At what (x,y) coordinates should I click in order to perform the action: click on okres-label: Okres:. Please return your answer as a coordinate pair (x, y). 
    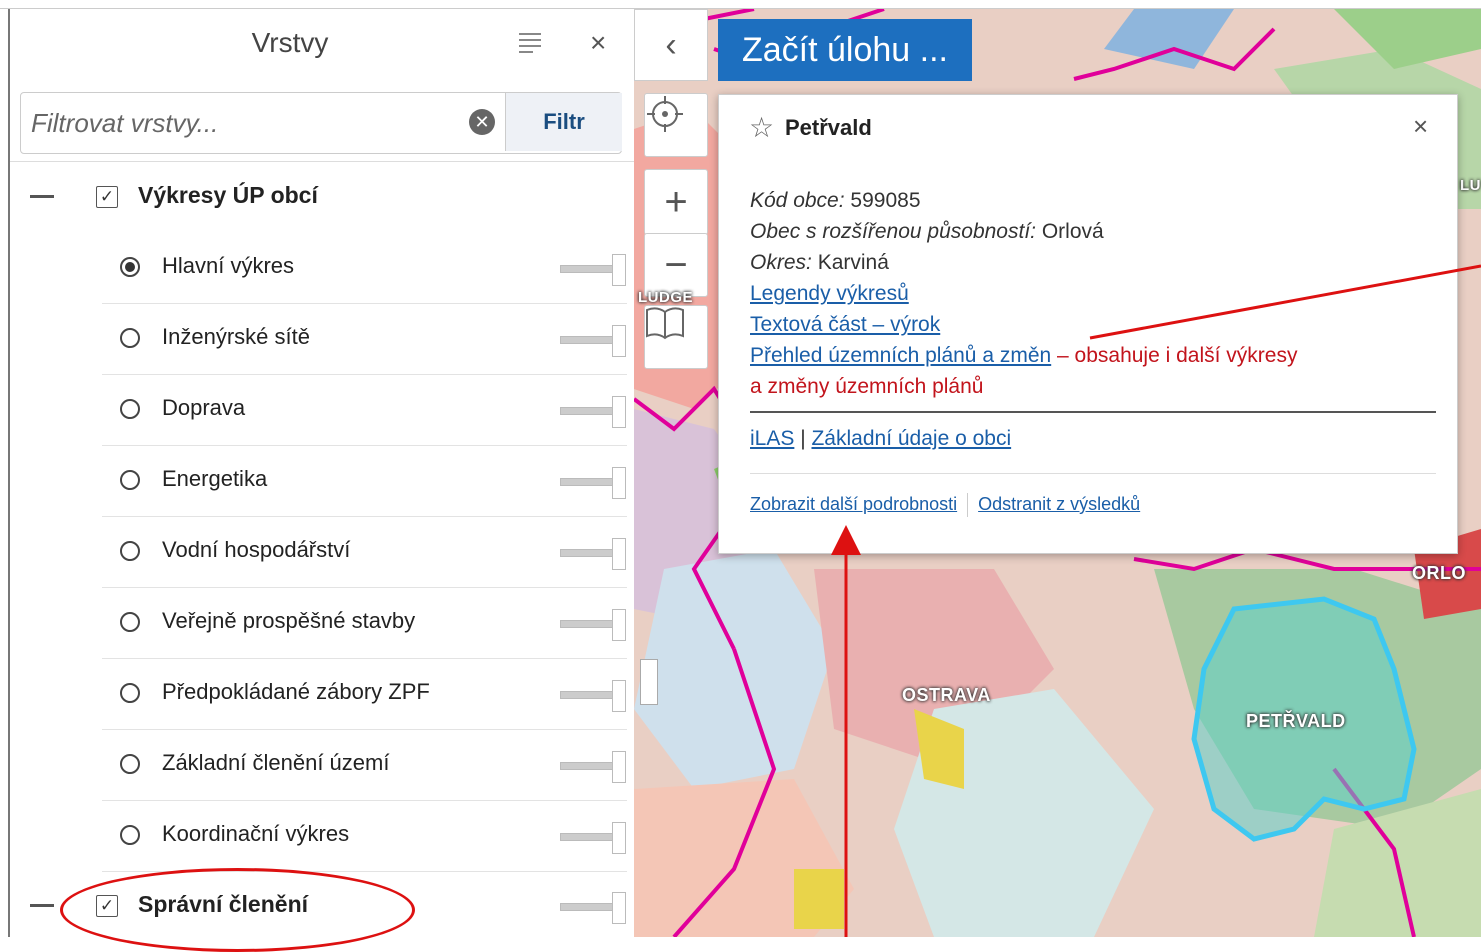
    Looking at the image, I should click on (781, 262).